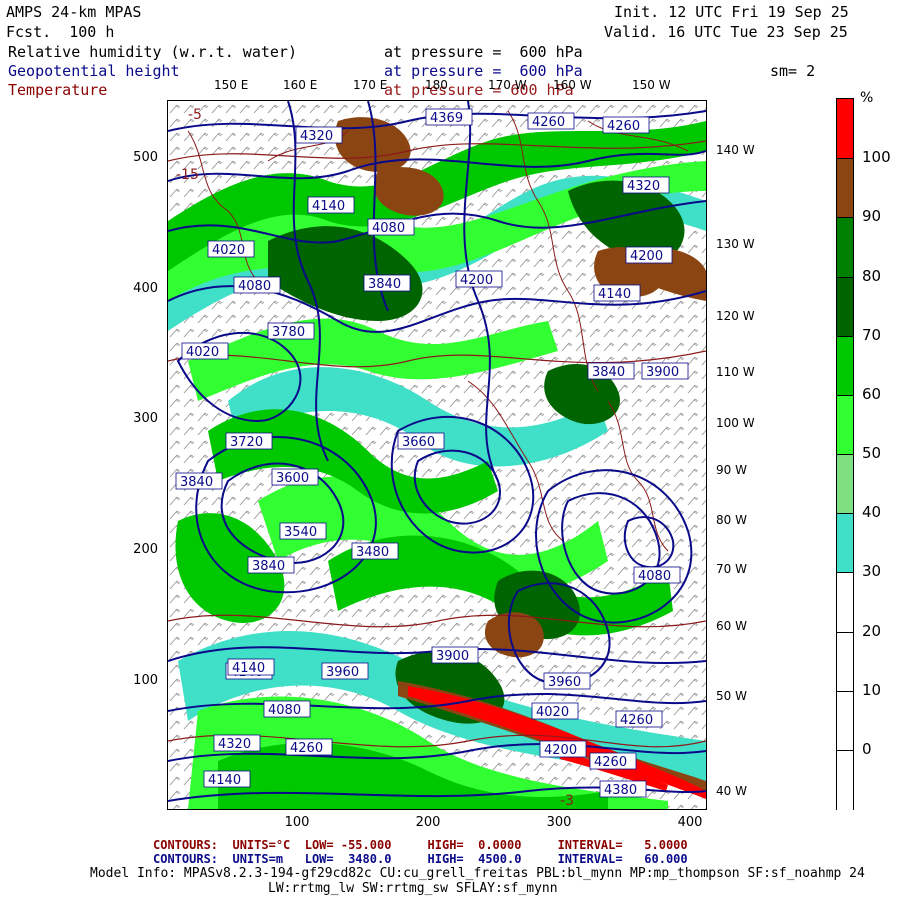 This screenshot has height=900, width=900. I want to click on colorbar-tick-label: 10, so click(872, 689).